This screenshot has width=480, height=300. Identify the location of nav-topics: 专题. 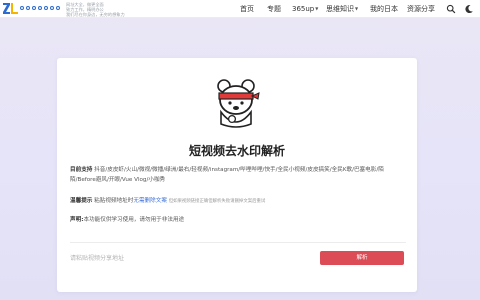
(274, 9).